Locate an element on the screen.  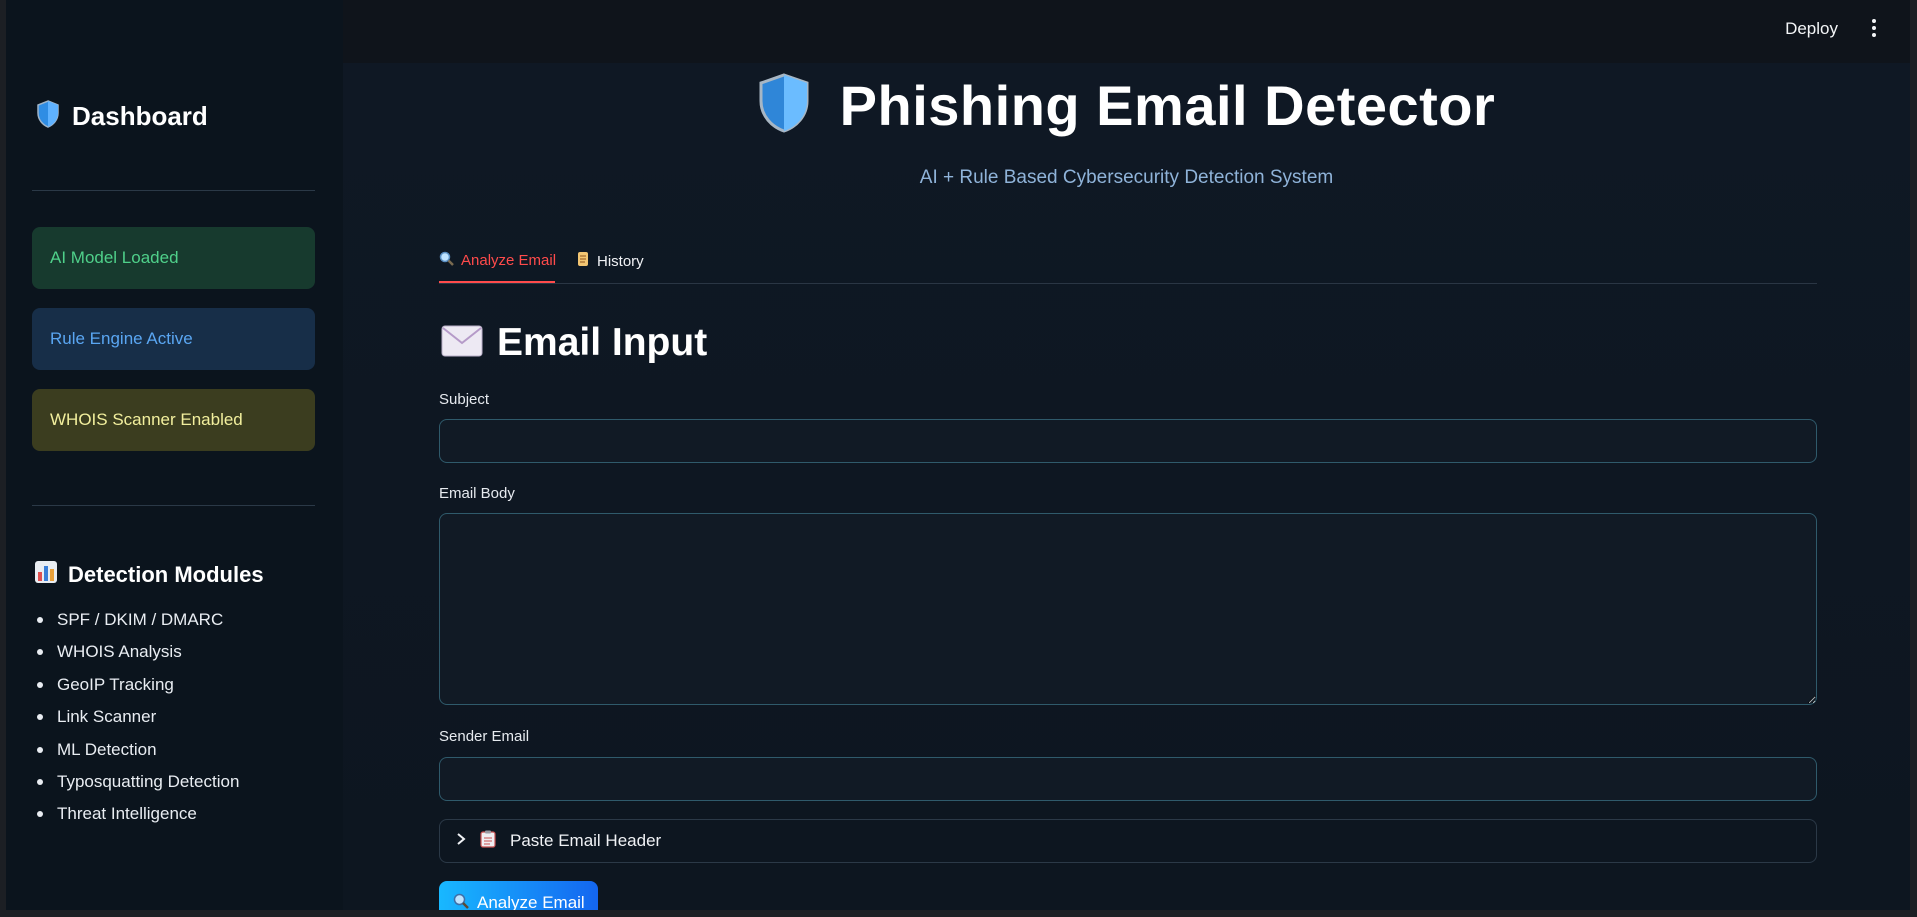
page-header: Phishing Email Detector is located at coordinates (1126, 105).